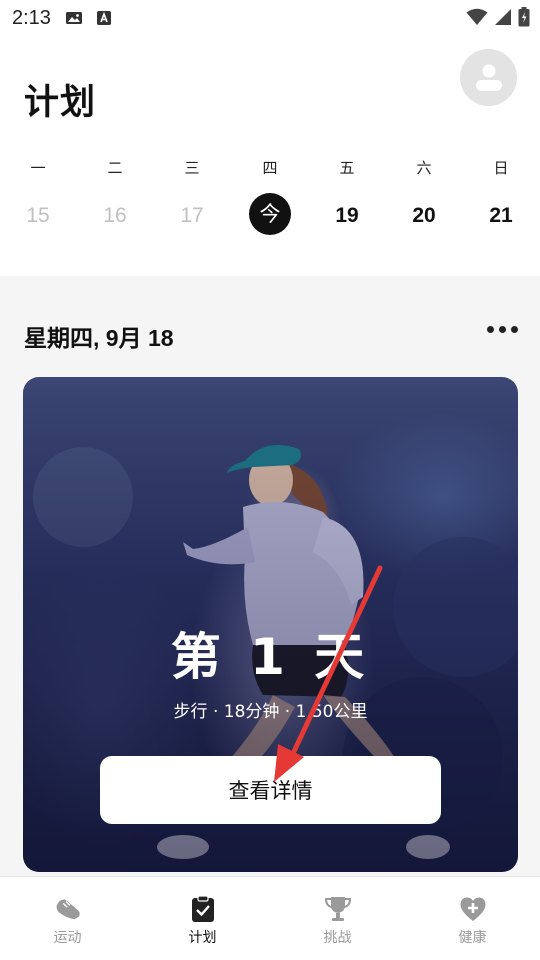 This screenshot has height=960, width=540. What do you see at coordinates (424, 193) in the screenshot?
I see `day-sat: 六 20` at bounding box center [424, 193].